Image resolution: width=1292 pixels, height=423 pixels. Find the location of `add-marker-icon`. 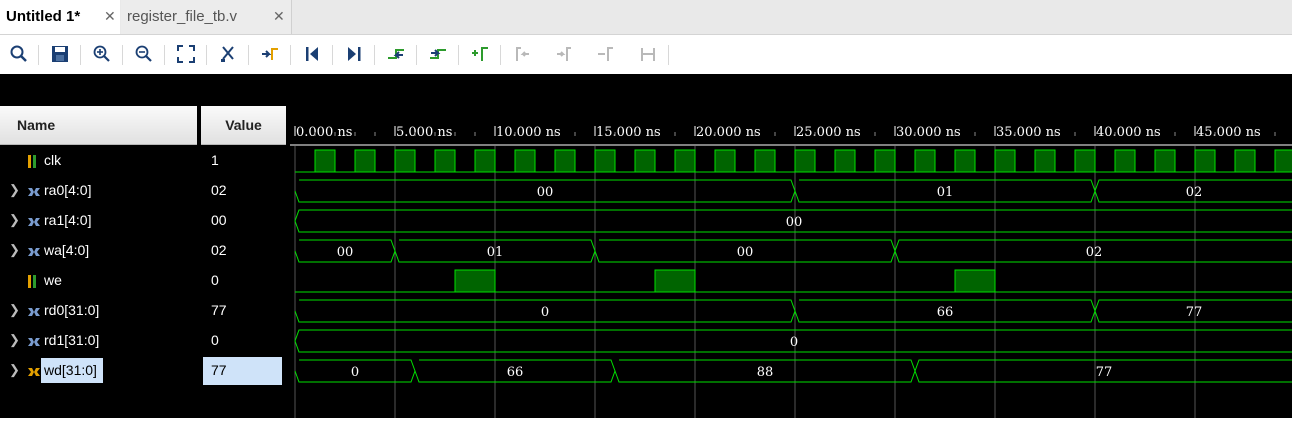

add-marker-icon is located at coordinates (480, 54).